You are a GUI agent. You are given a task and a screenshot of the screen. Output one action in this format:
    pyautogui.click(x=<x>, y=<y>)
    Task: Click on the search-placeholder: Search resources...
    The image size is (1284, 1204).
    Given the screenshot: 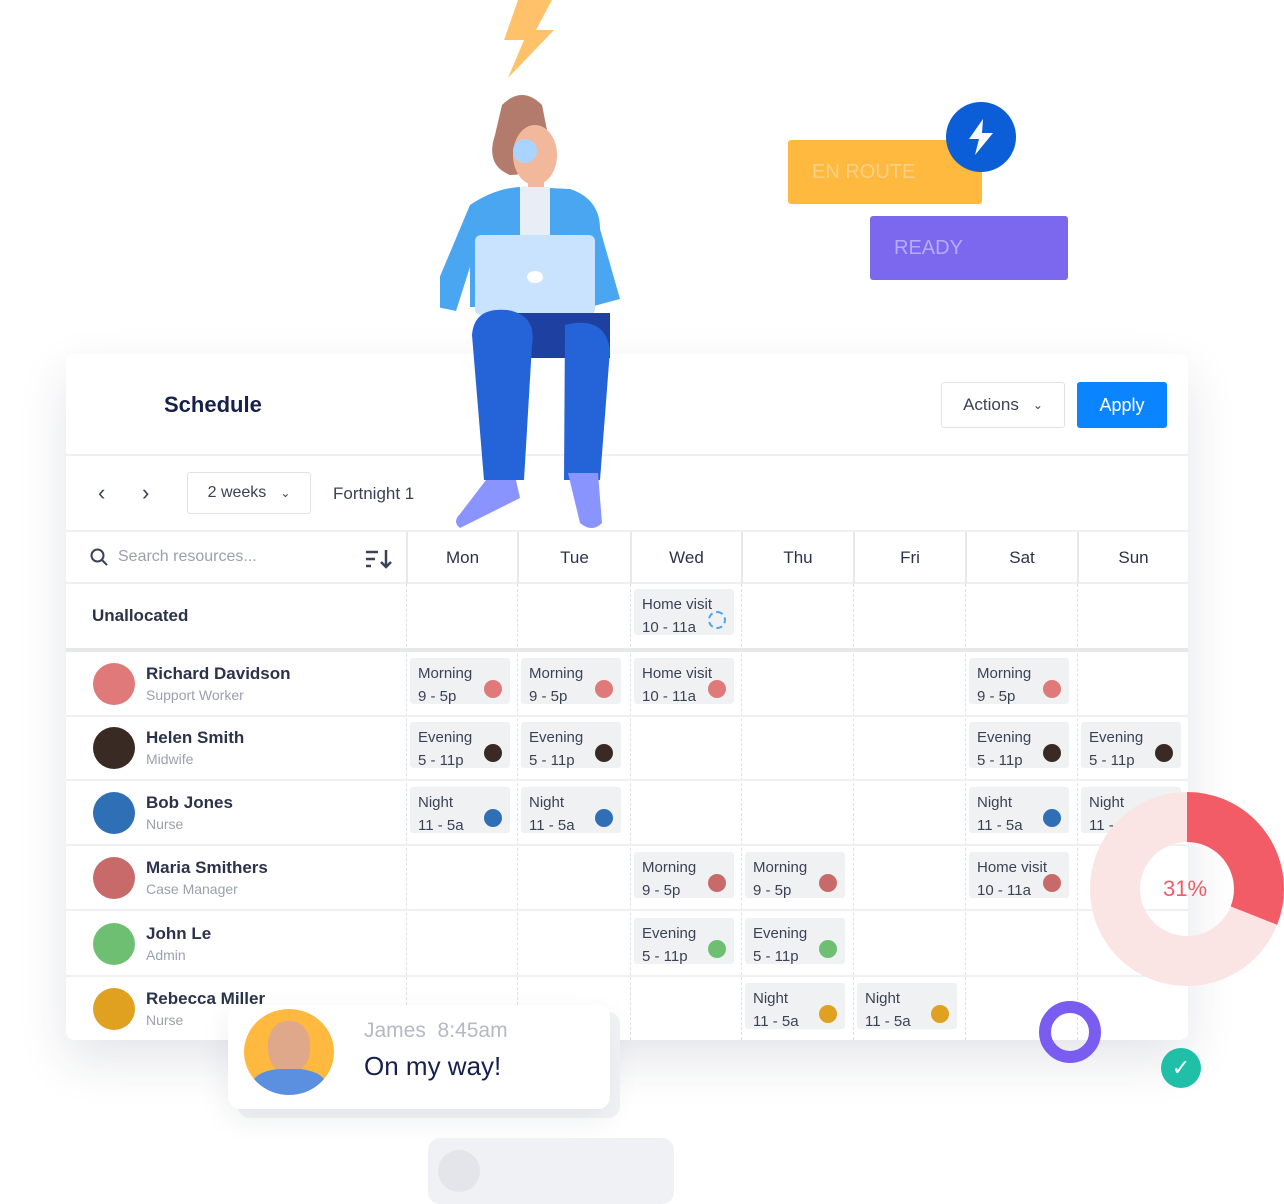 What is the action you would take?
    pyautogui.click(x=187, y=556)
    